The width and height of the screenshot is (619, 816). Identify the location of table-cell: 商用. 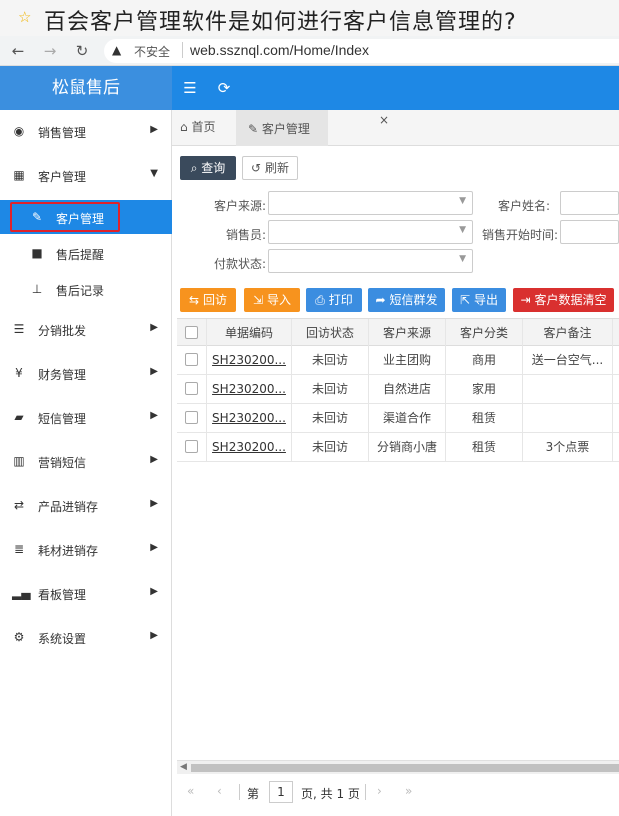
(484, 360).